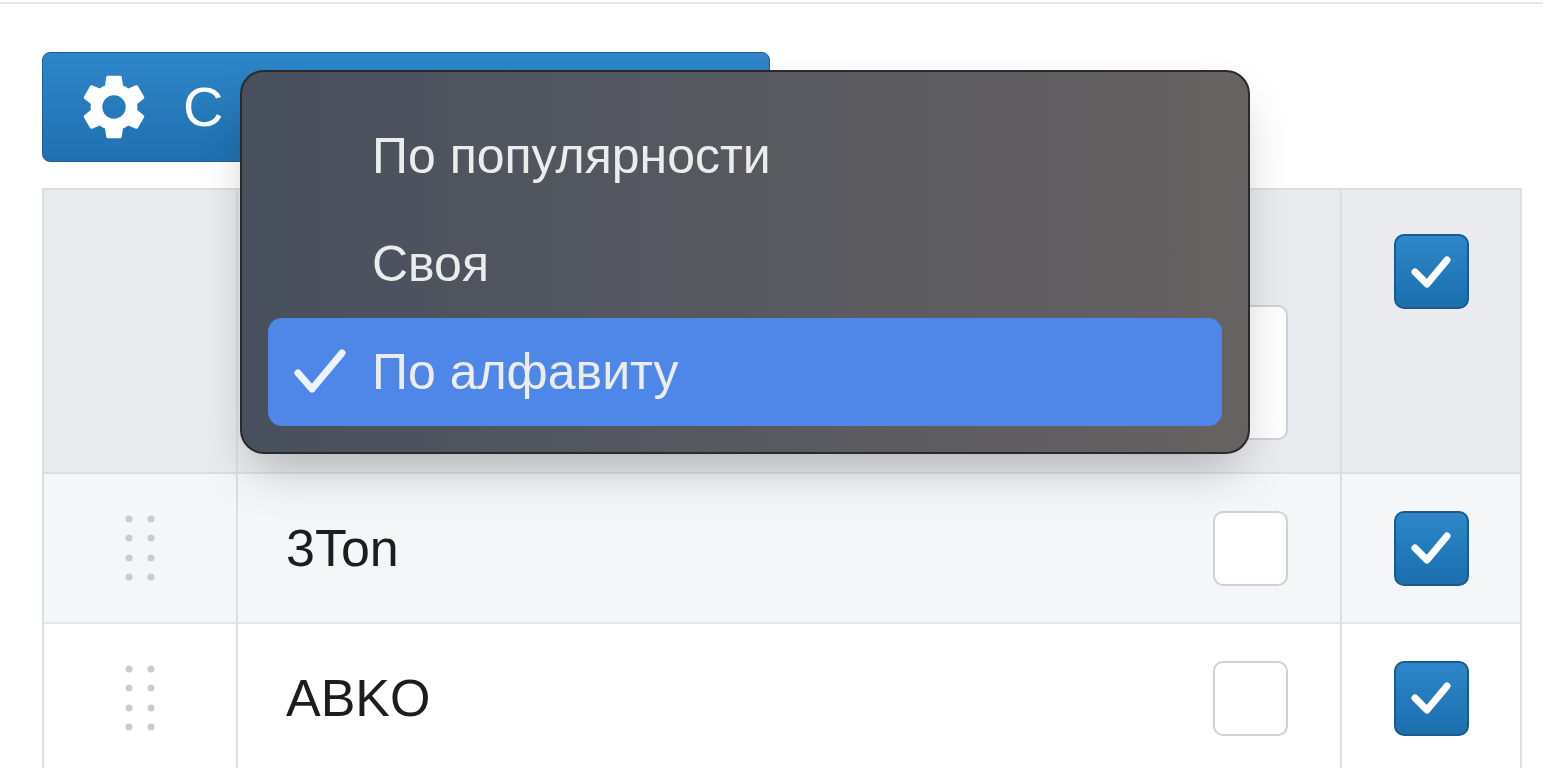 The width and height of the screenshot is (1543, 768). What do you see at coordinates (745, 264) in the screenshot?
I see `menu-item: Своя` at bounding box center [745, 264].